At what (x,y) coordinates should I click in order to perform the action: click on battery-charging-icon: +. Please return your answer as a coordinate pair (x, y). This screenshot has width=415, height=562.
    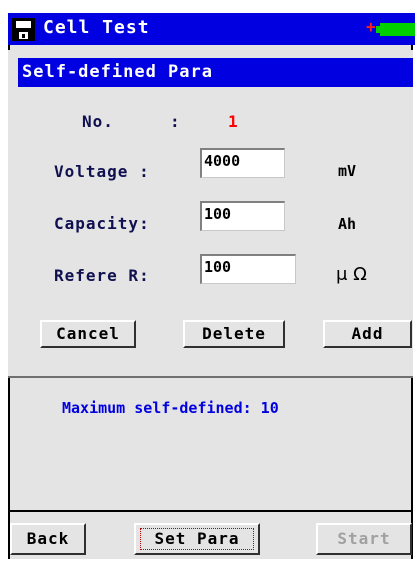
    Looking at the image, I should click on (390, 27).